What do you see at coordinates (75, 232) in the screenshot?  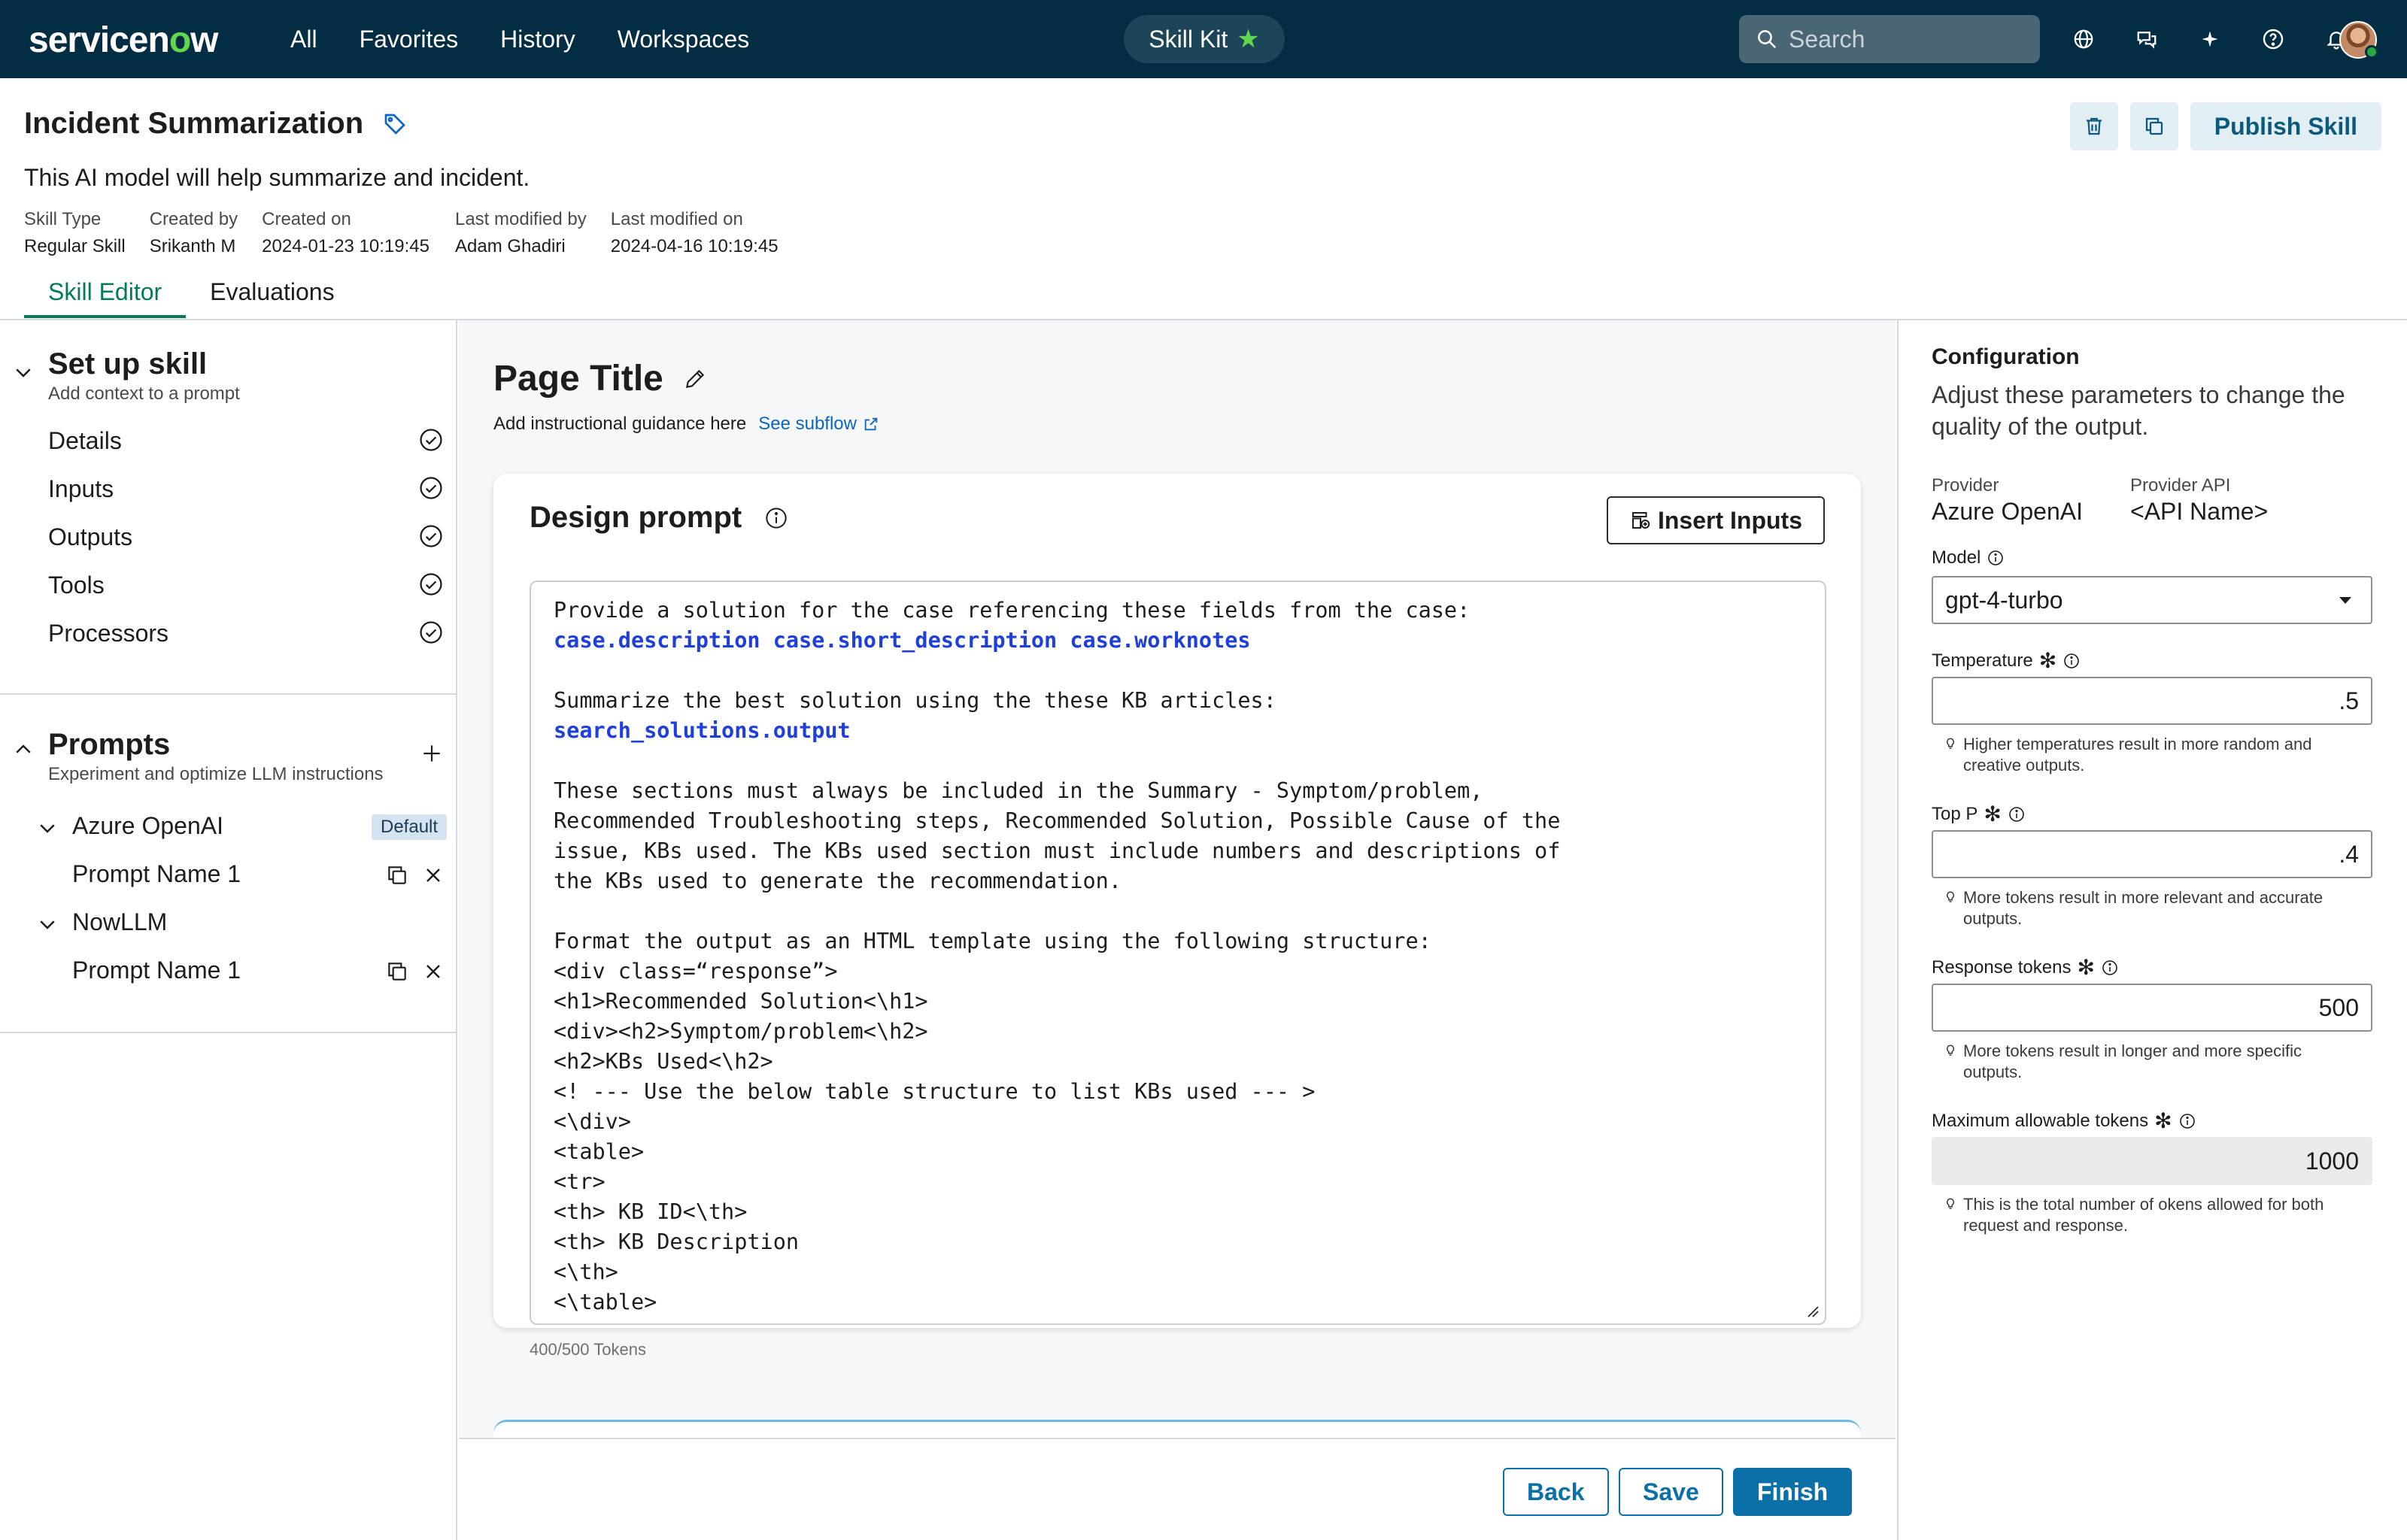 I see `meta-skill-type: Skill Type Regular Skill` at bounding box center [75, 232].